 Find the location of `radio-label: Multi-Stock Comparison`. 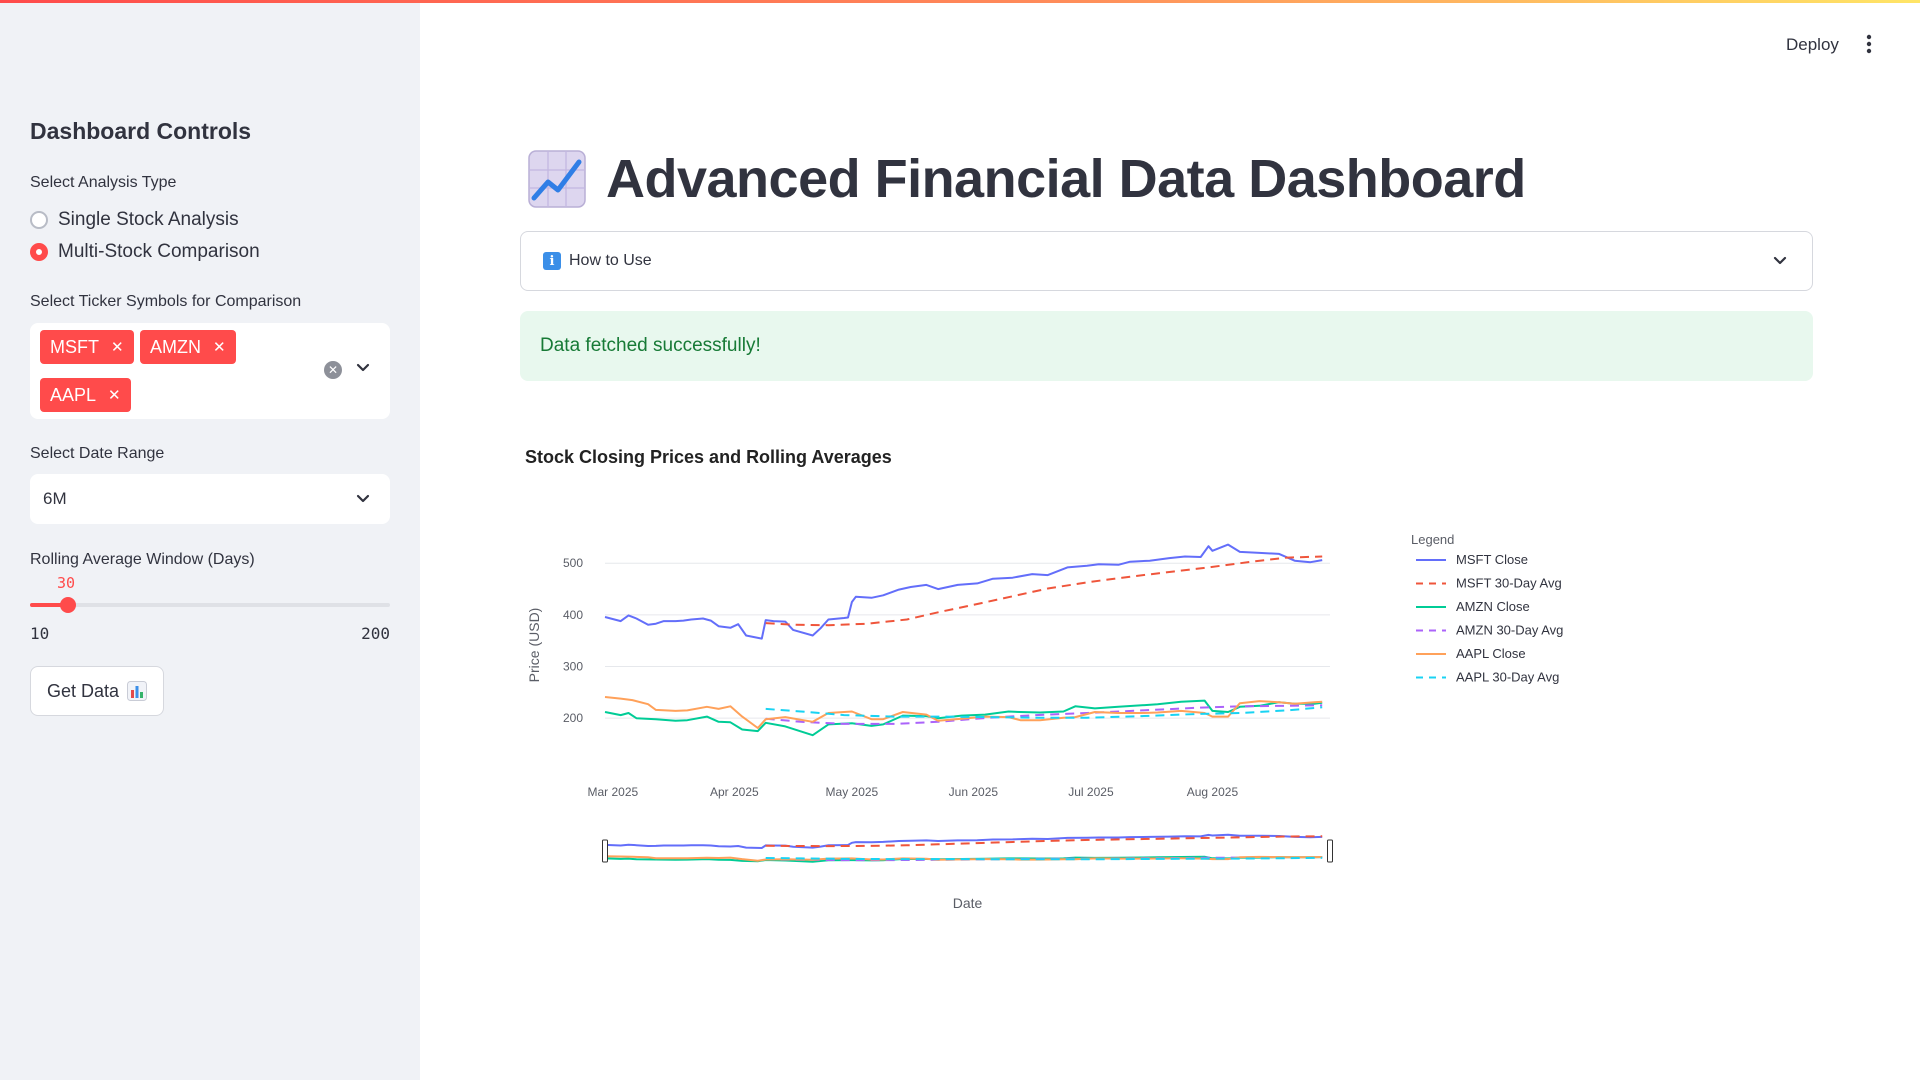

radio-label: Multi-Stock Comparison is located at coordinates (159, 251).